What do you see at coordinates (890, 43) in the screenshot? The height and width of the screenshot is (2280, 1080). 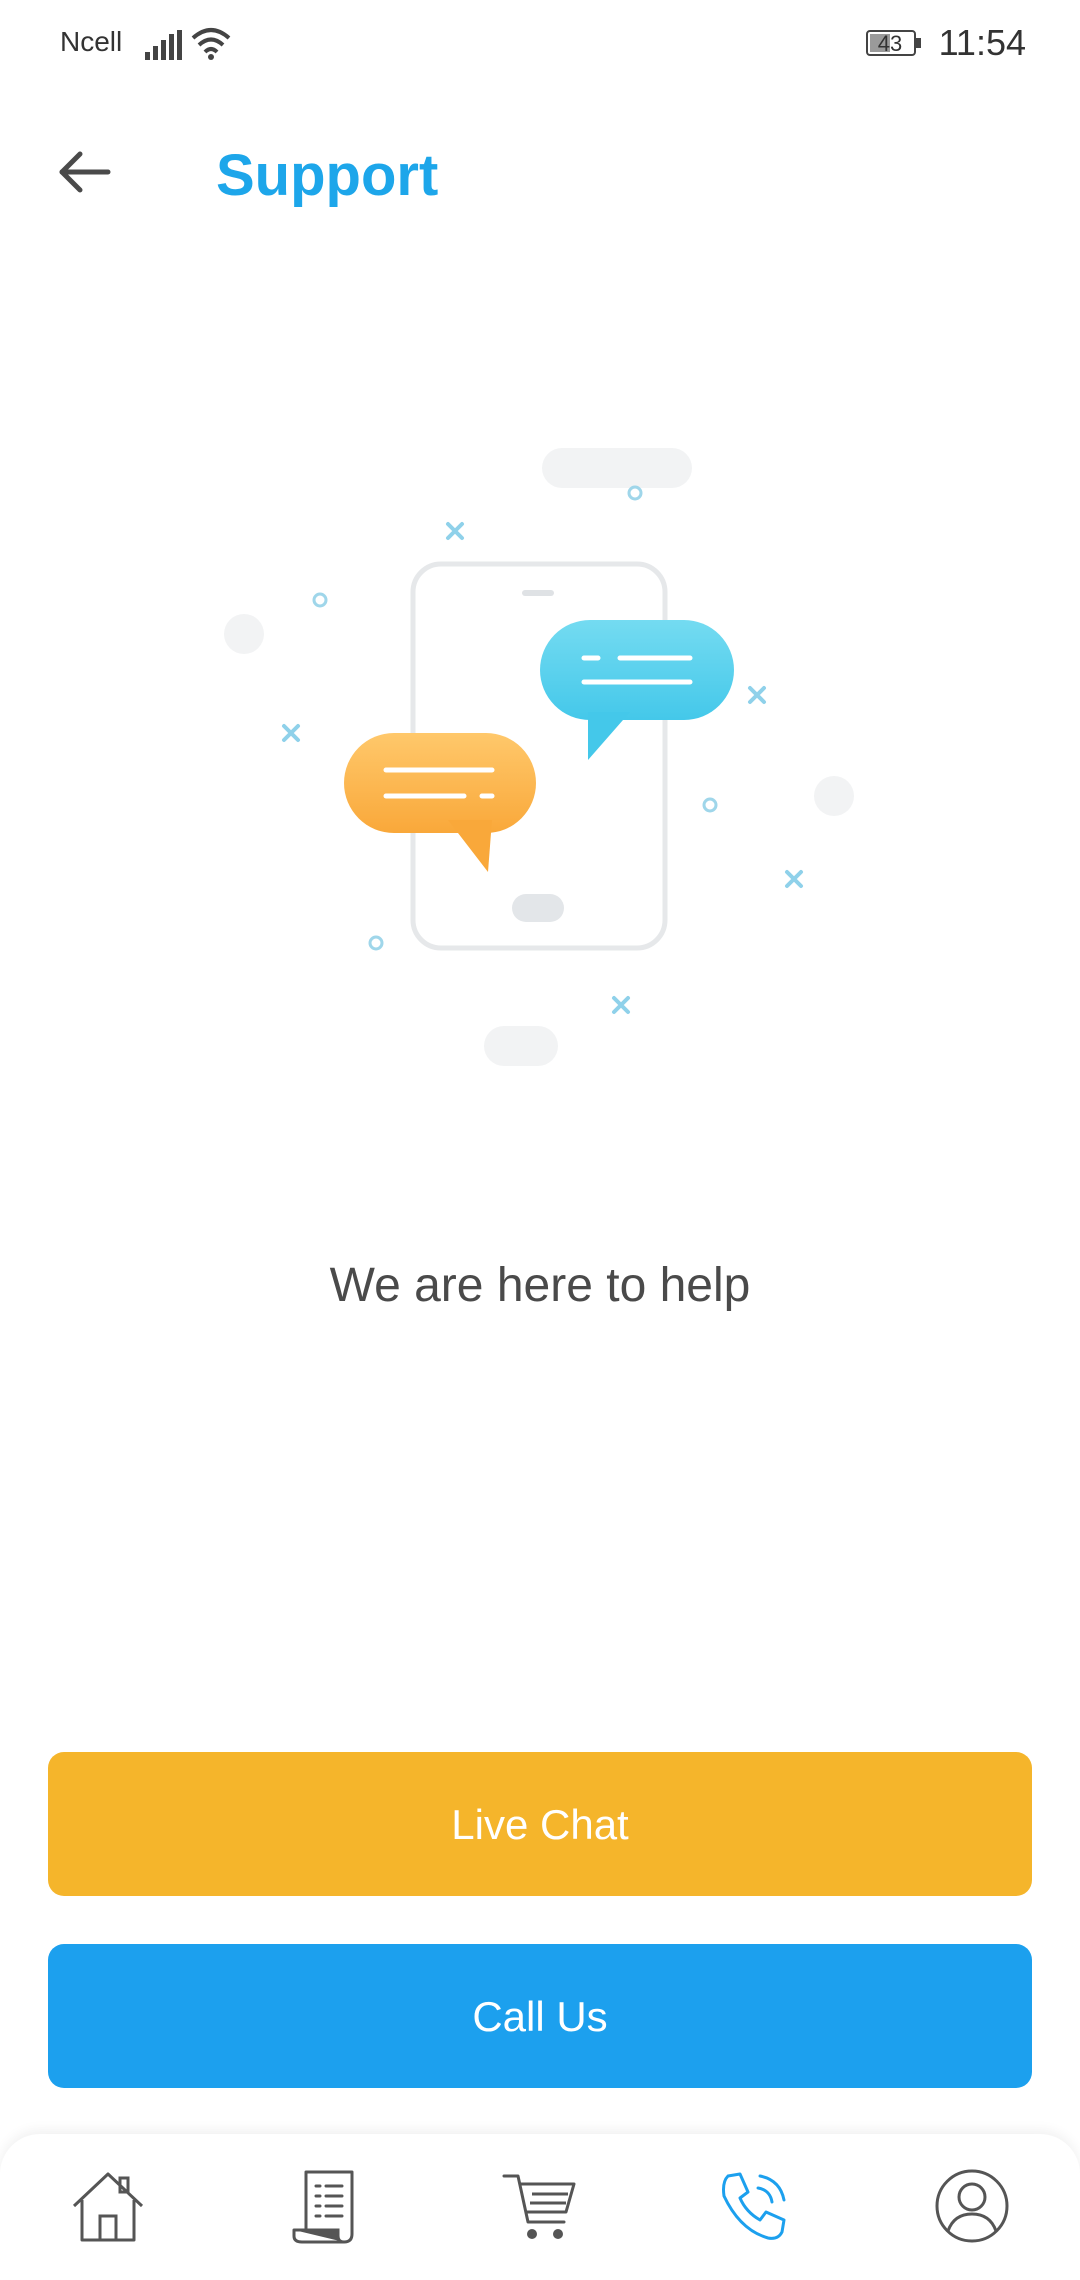 I see `battery-level: 43` at bounding box center [890, 43].